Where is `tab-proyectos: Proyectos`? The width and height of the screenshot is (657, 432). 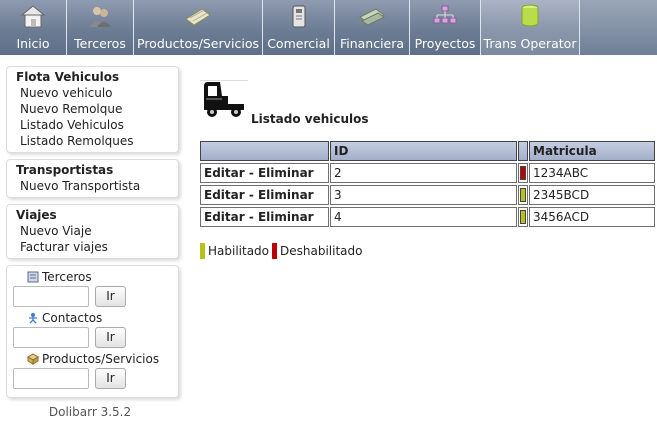 tab-proyectos: Proyectos is located at coordinates (445, 27).